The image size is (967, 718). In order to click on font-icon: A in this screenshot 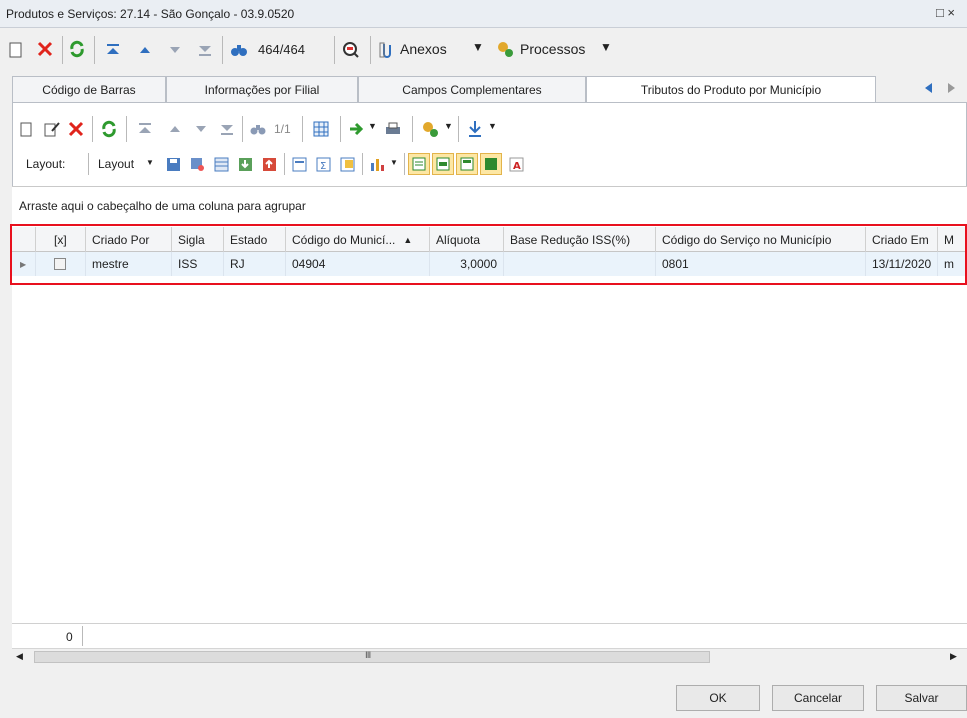, I will do `click(516, 164)`.